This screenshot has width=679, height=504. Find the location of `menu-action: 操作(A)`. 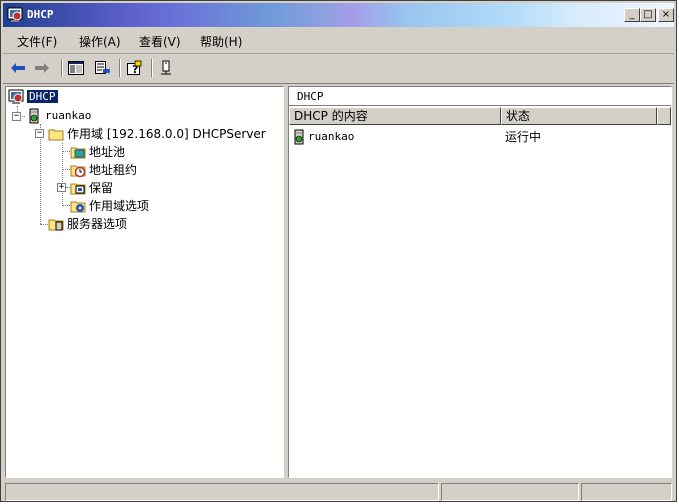

menu-action: 操作(A) is located at coordinates (100, 41).